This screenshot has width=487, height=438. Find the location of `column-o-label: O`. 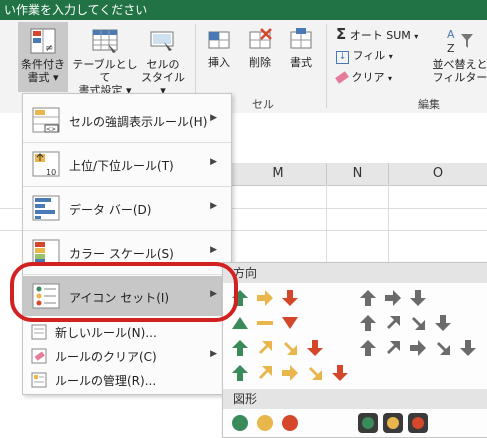

column-o-label: O is located at coordinates (438, 173).